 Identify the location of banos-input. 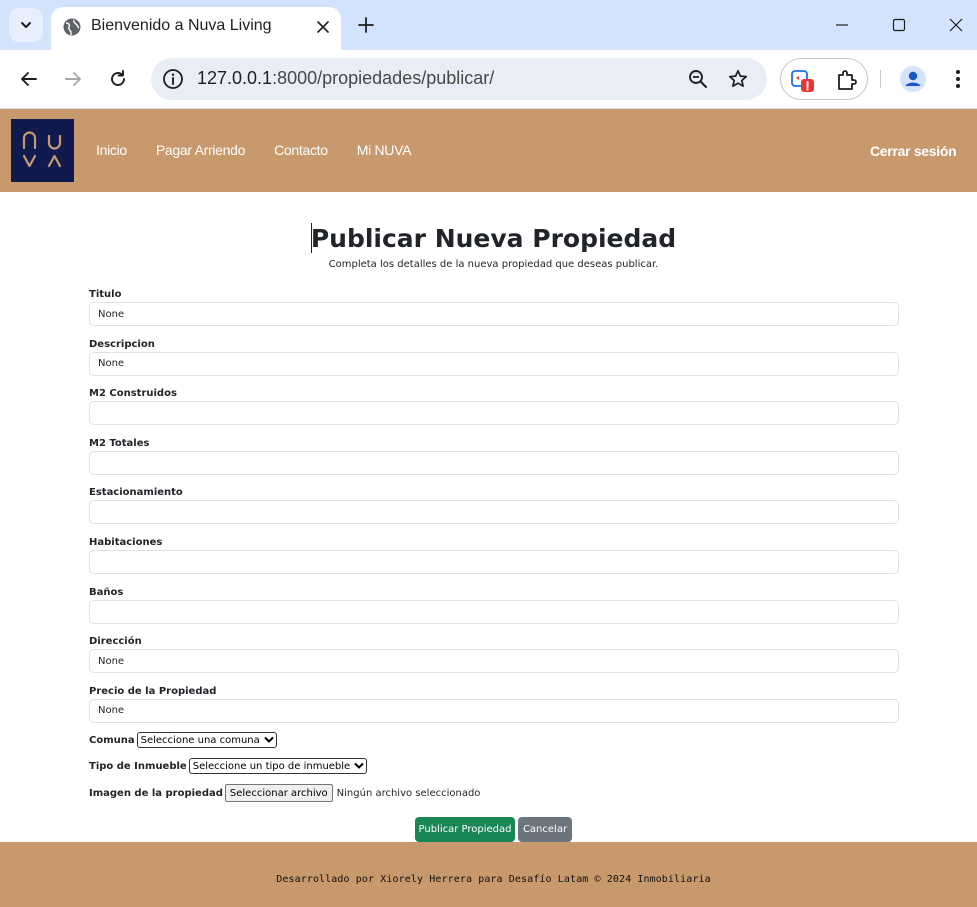
(494, 611).